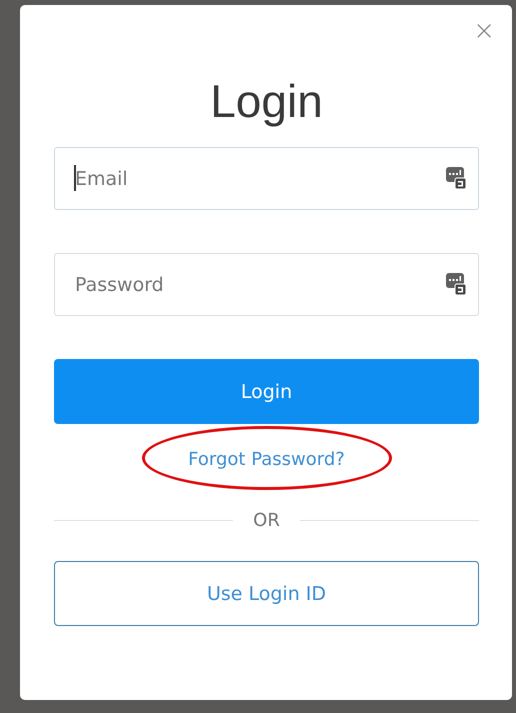  Describe the element at coordinates (75, 178) in the screenshot. I see `text-cursor` at that location.